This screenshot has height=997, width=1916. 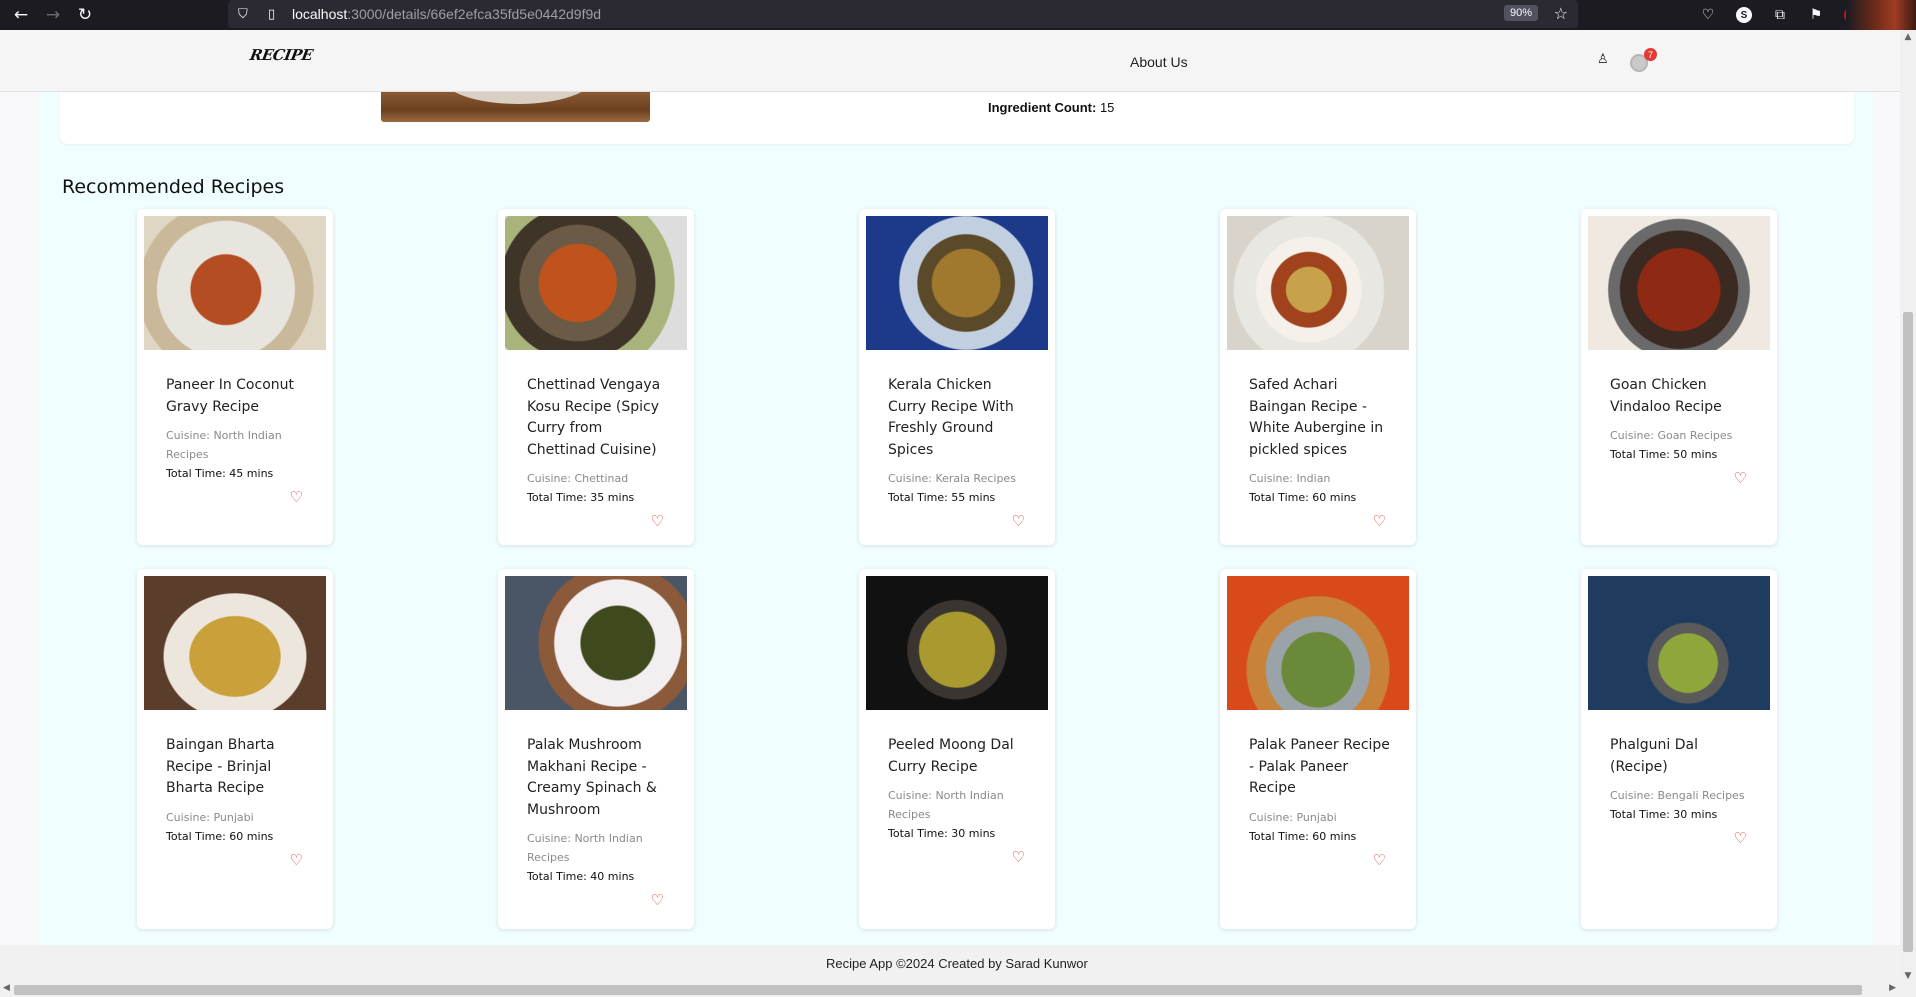 I want to click on recipe-total-time: Total Time: 50 mins, so click(x=1664, y=454).